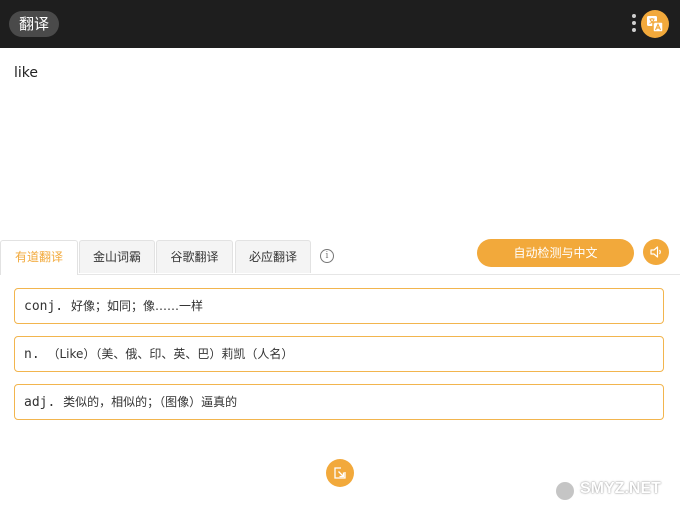 The image size is (680, 510). What do you see at coordinates (634, 25) in the screenshot?
I see `more-vertical-icon` at bounding box center [634, 25].